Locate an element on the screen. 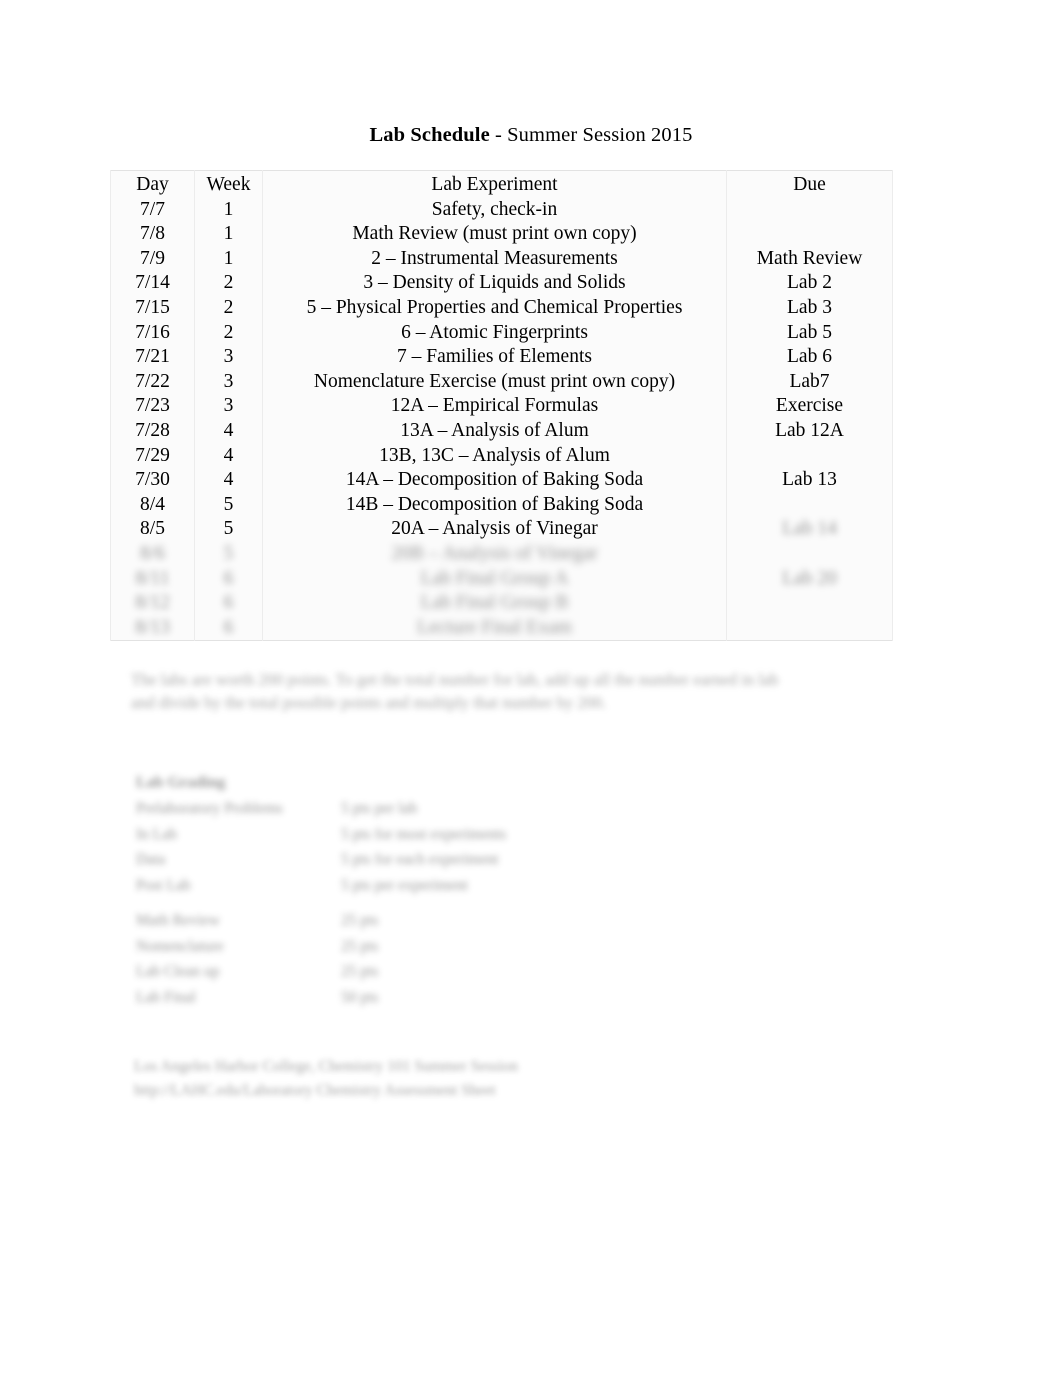  grading-item-label: Lab Final is located at coordinates (166, 997).